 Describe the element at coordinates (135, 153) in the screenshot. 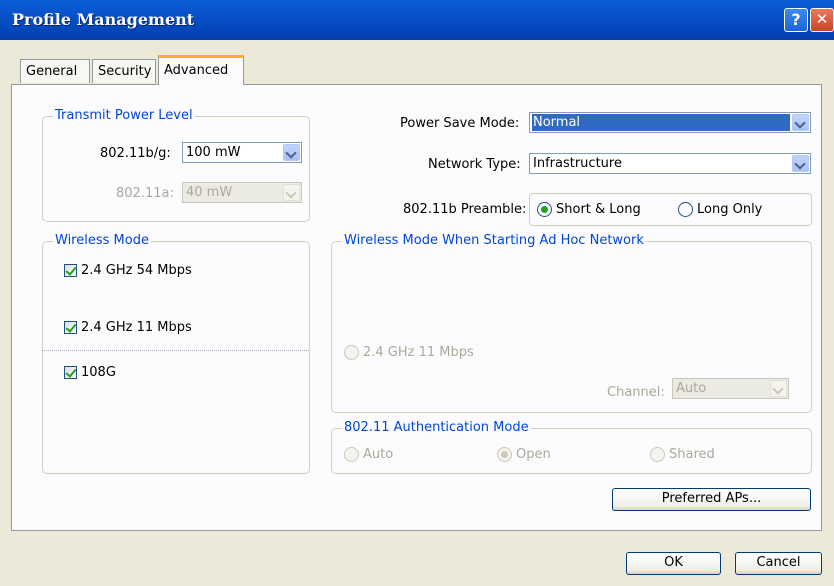

I see `bg-power-label: 802.11b/g:` at that location.